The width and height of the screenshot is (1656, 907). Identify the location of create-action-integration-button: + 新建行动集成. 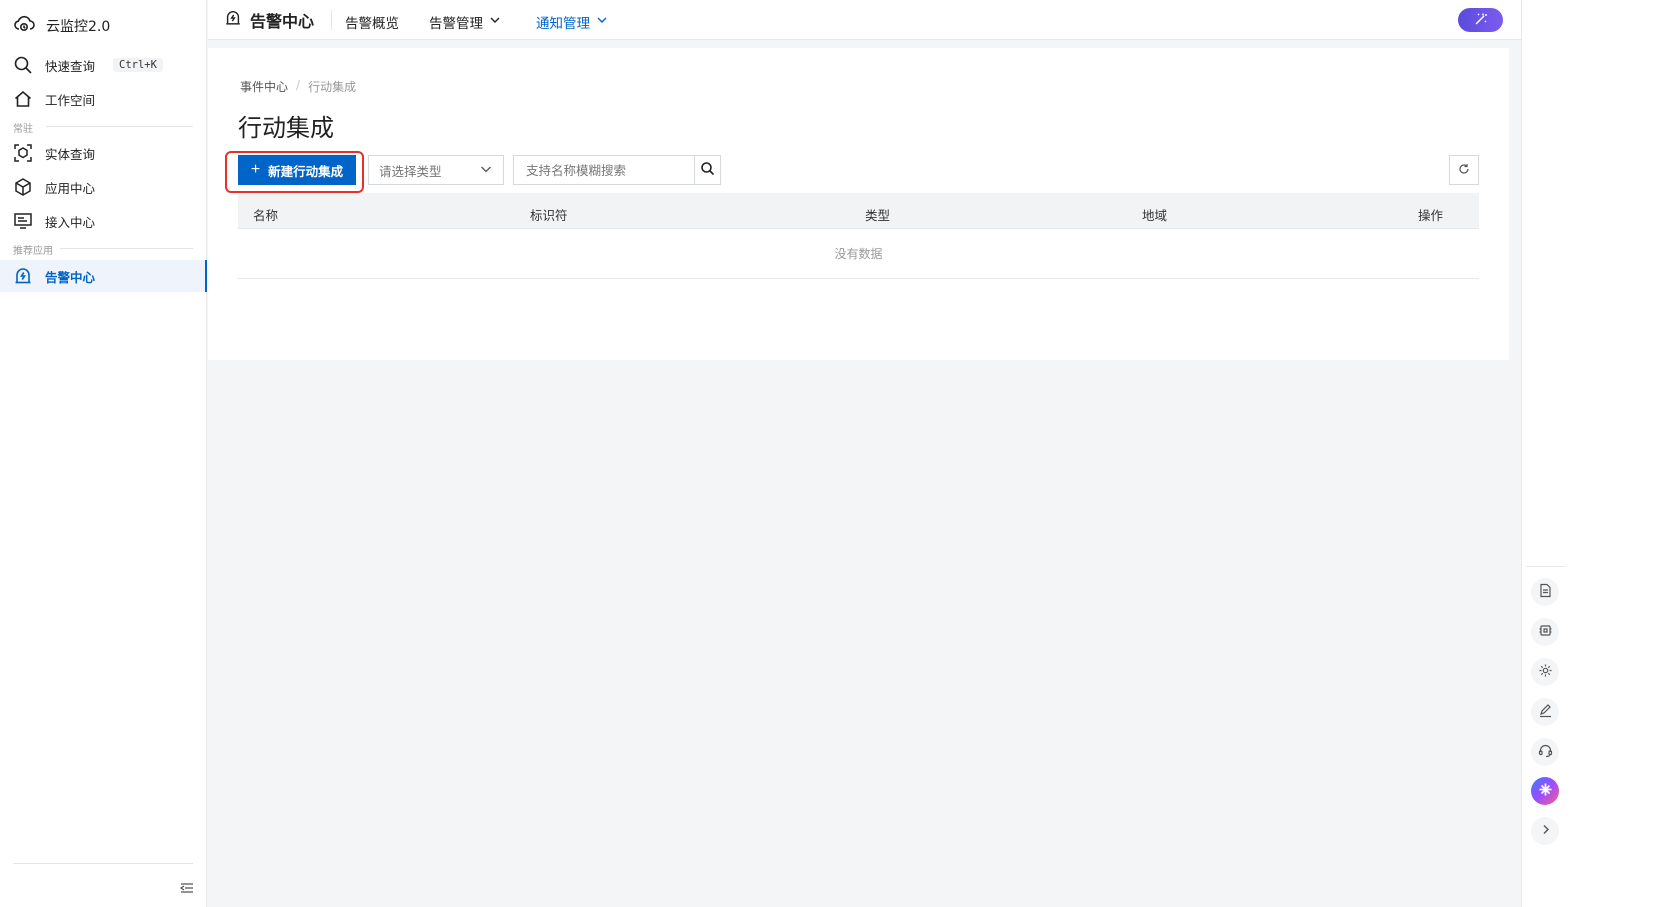
(297, 170).